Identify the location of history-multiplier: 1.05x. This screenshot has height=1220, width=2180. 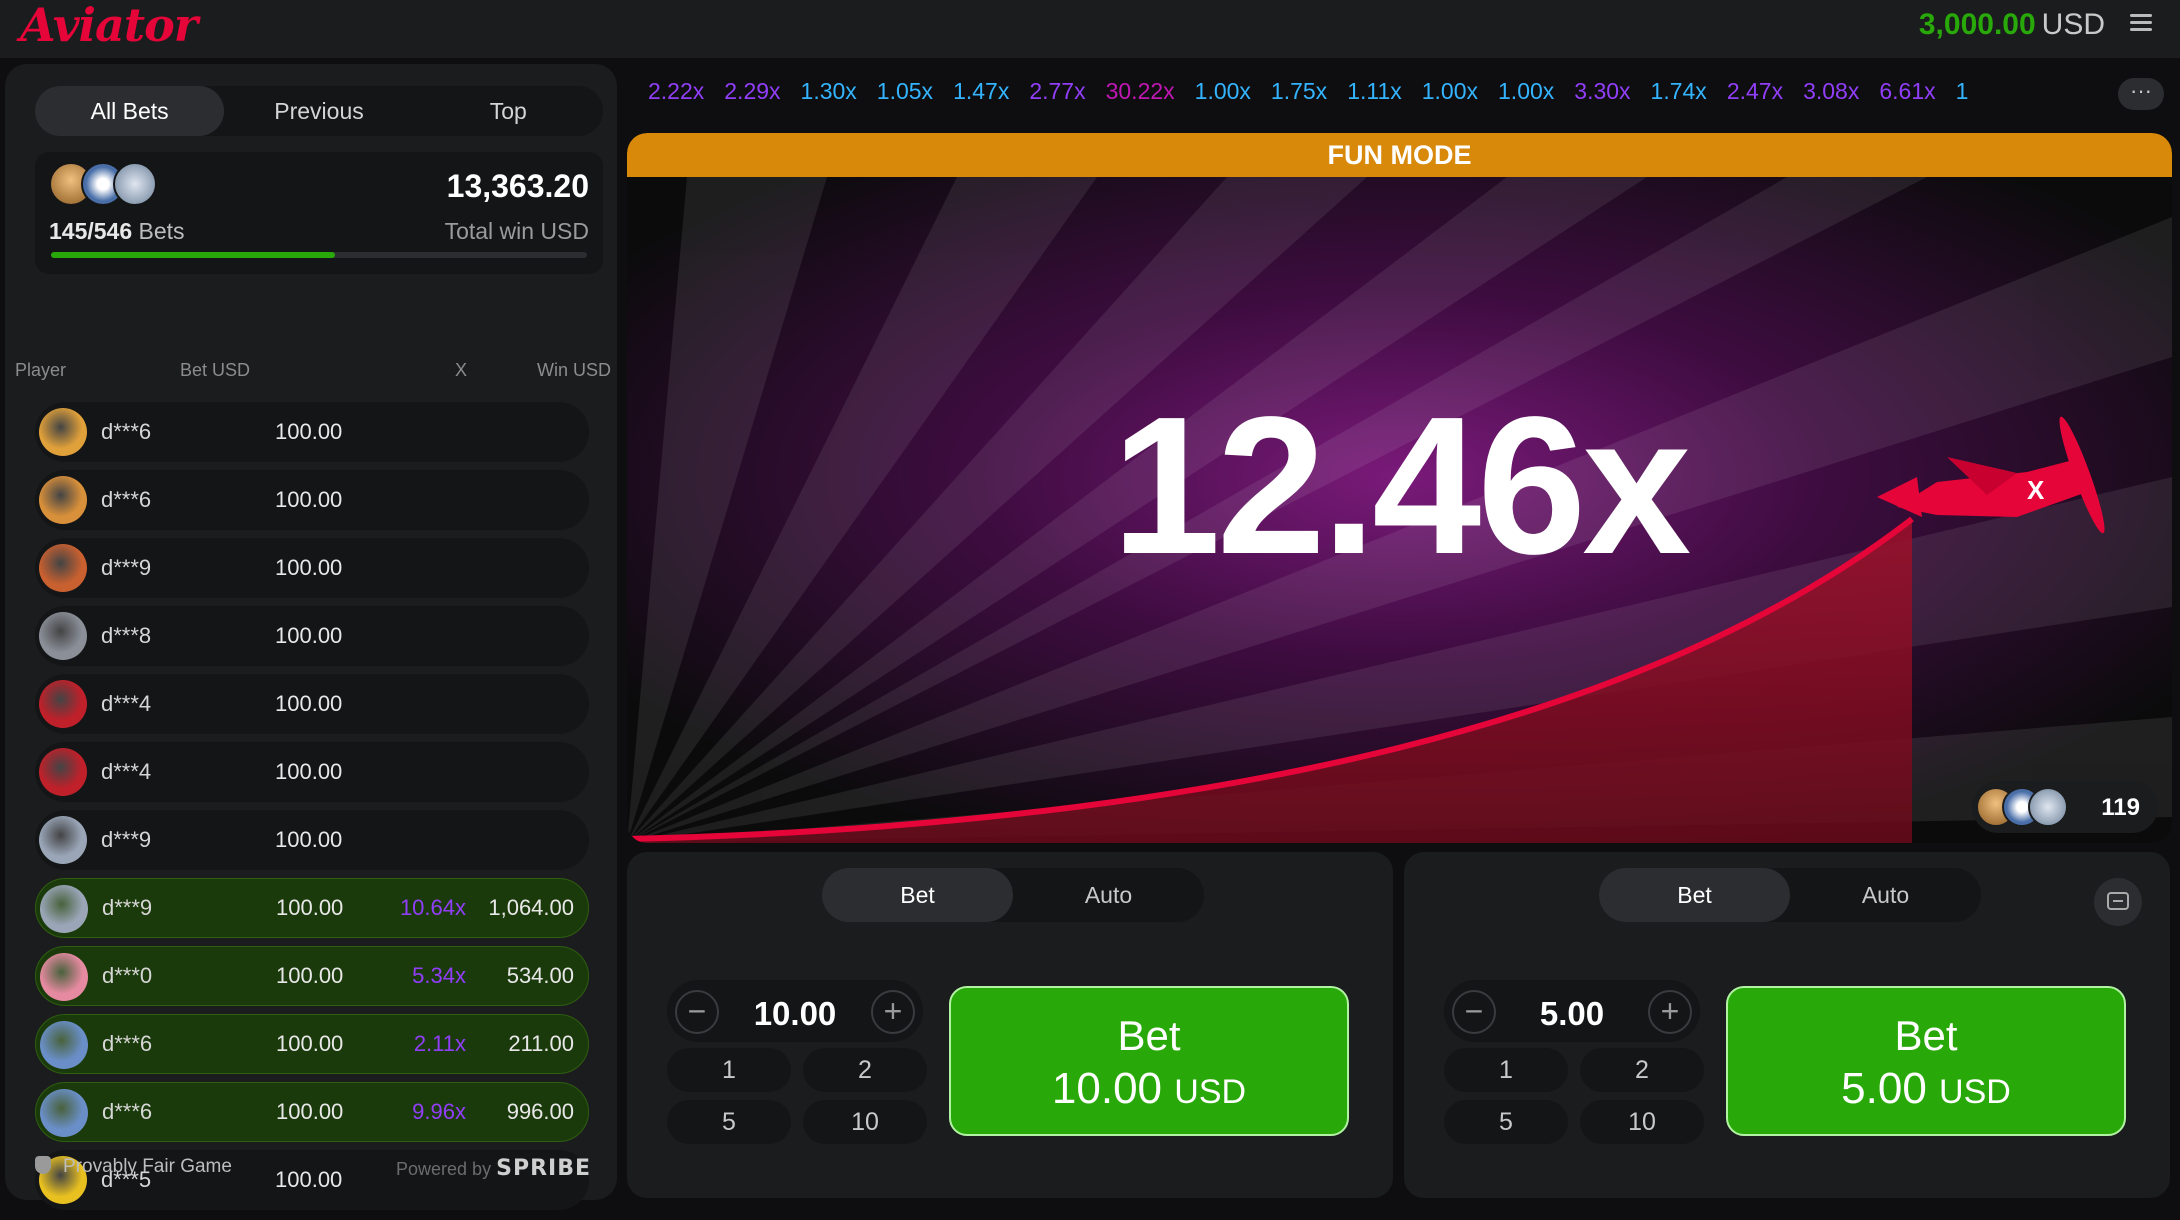
(905, 91).